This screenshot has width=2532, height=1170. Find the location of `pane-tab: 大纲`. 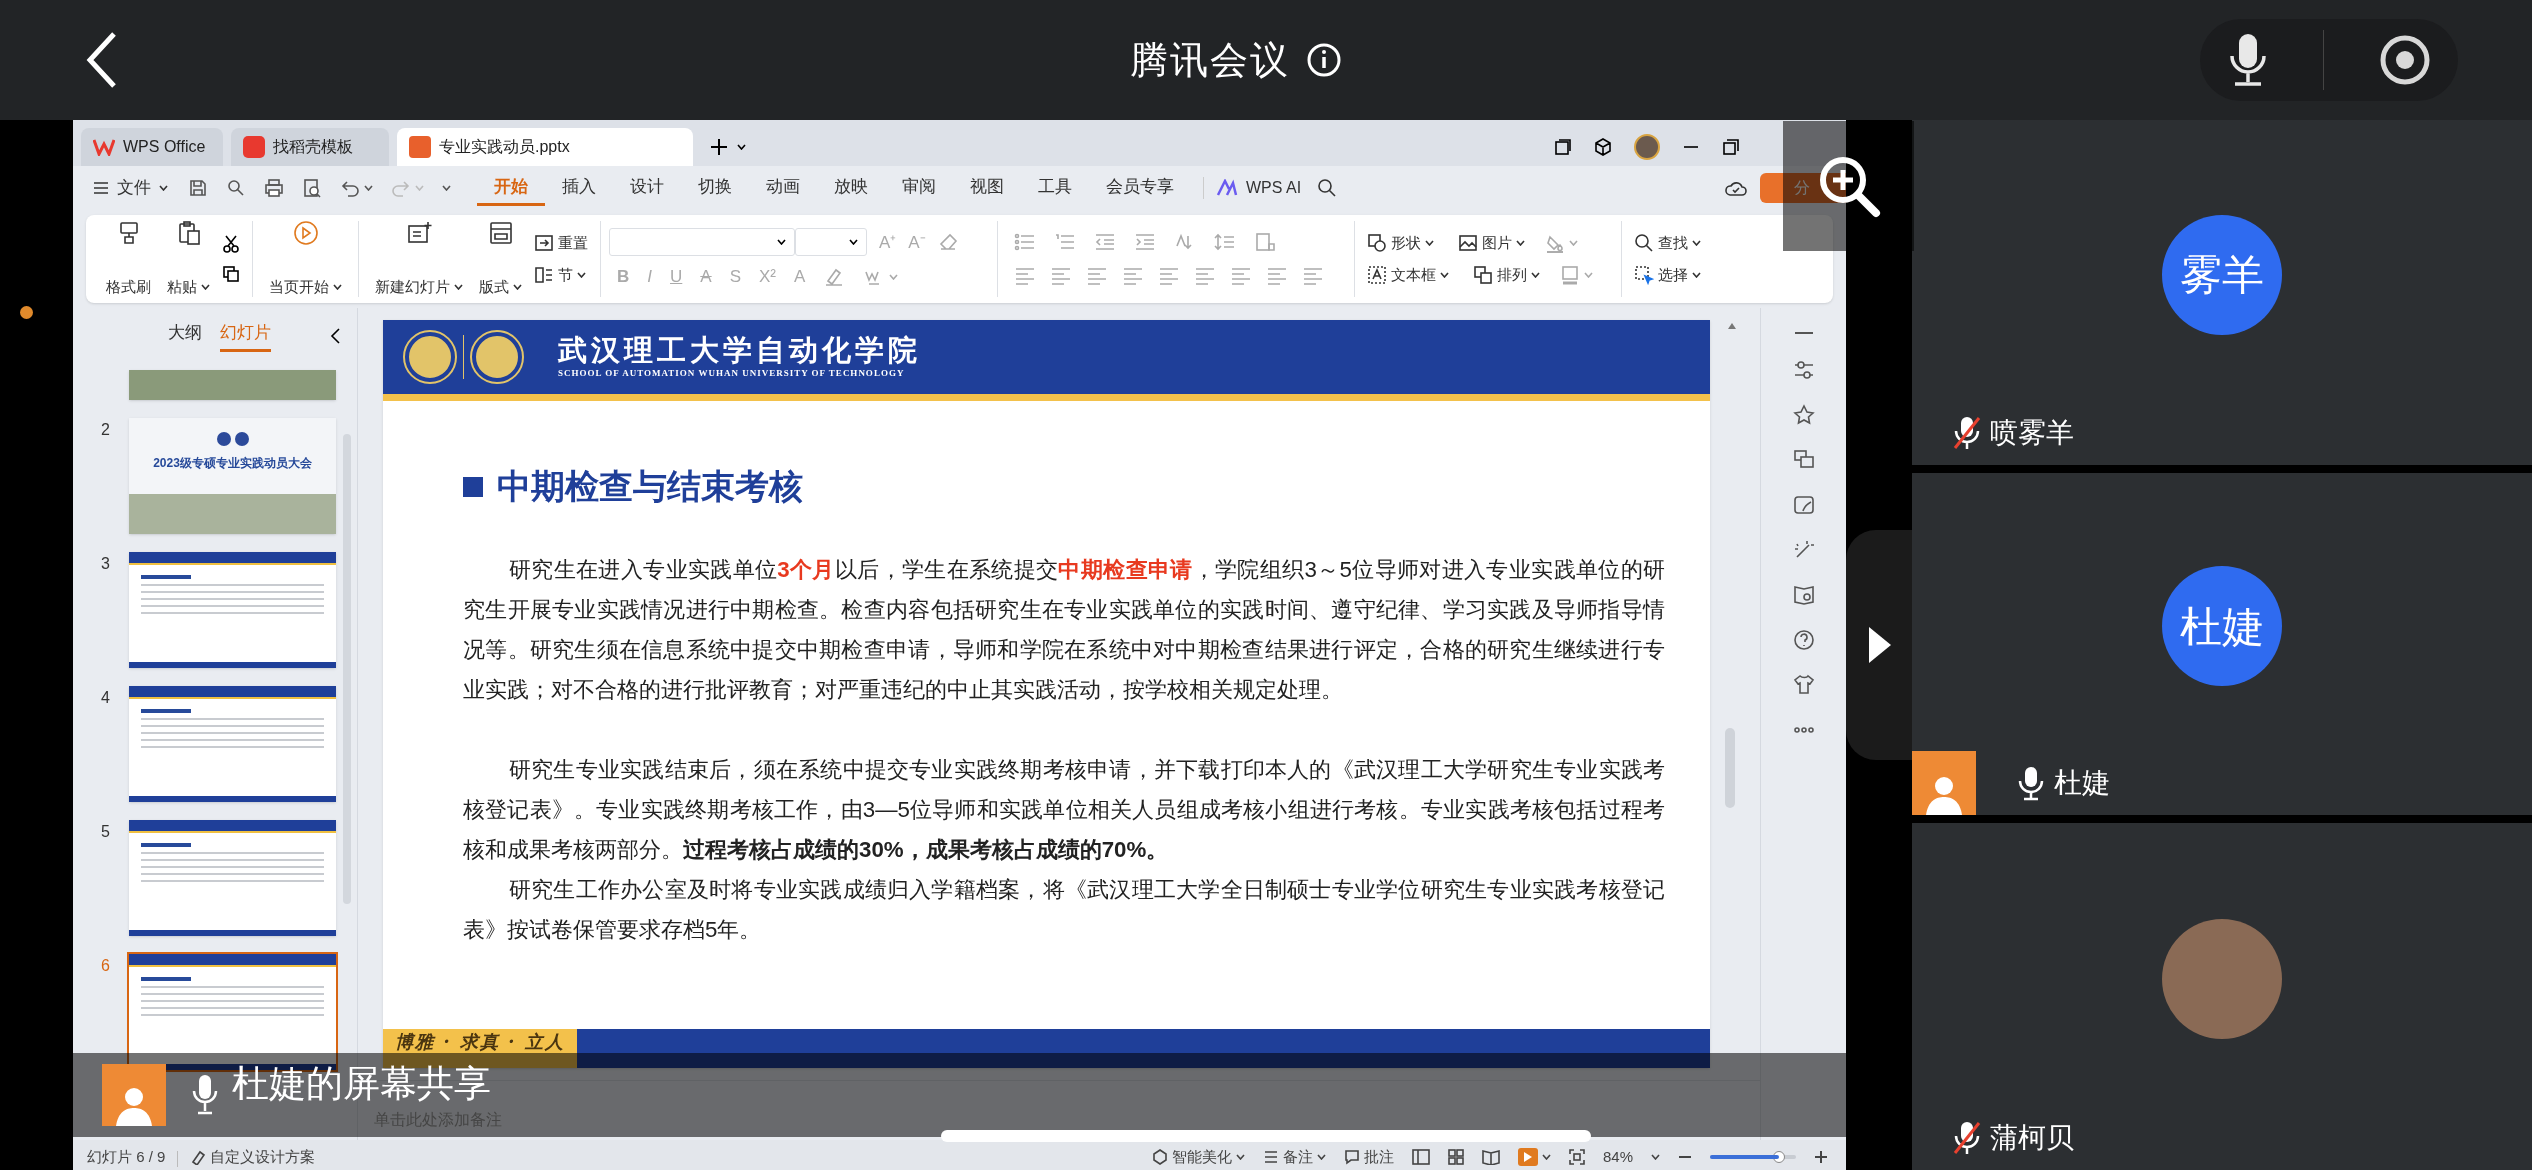

pane-tab: 大纲 is located at coordinates (185, 336).